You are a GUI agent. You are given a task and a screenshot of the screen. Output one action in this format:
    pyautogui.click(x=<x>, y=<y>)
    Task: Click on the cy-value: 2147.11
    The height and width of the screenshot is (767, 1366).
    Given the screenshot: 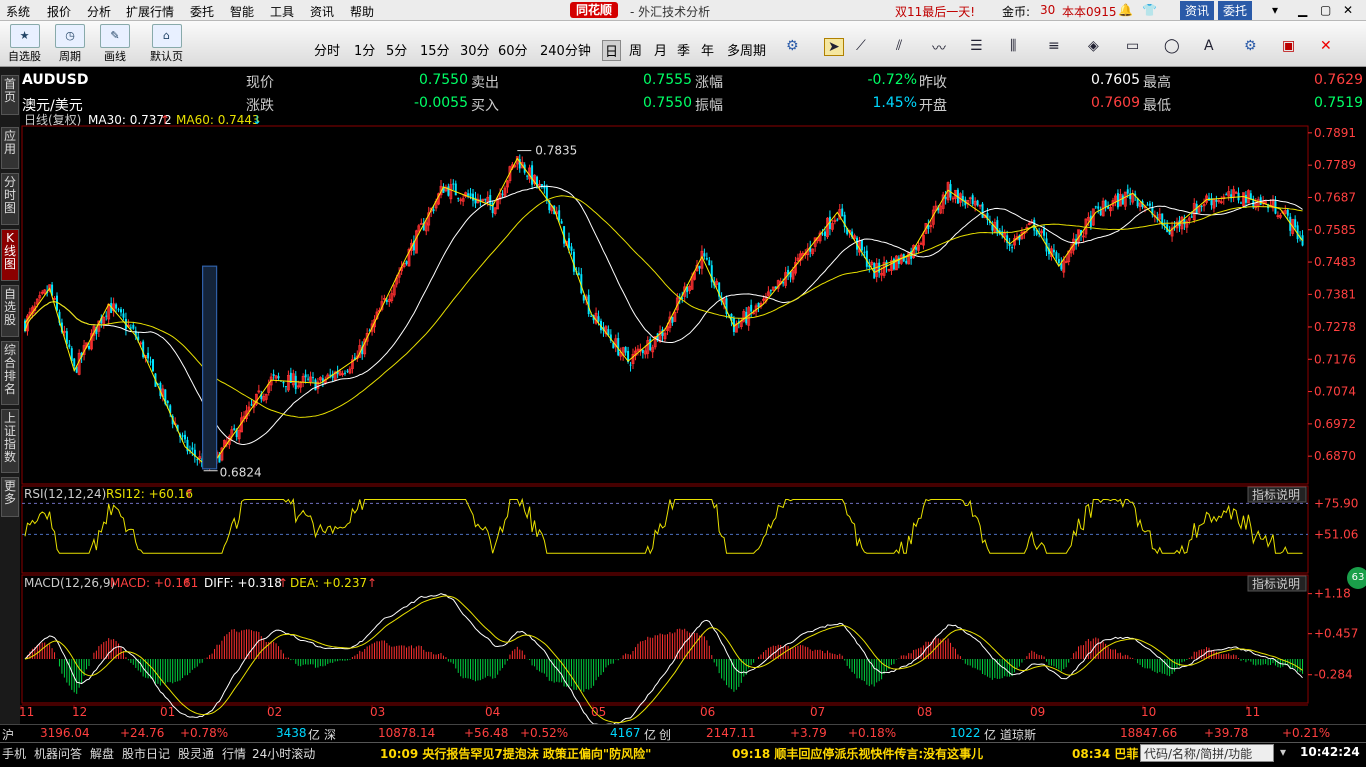 What is the action you would take?
    pyautogui.click(x=731, y=733)
    